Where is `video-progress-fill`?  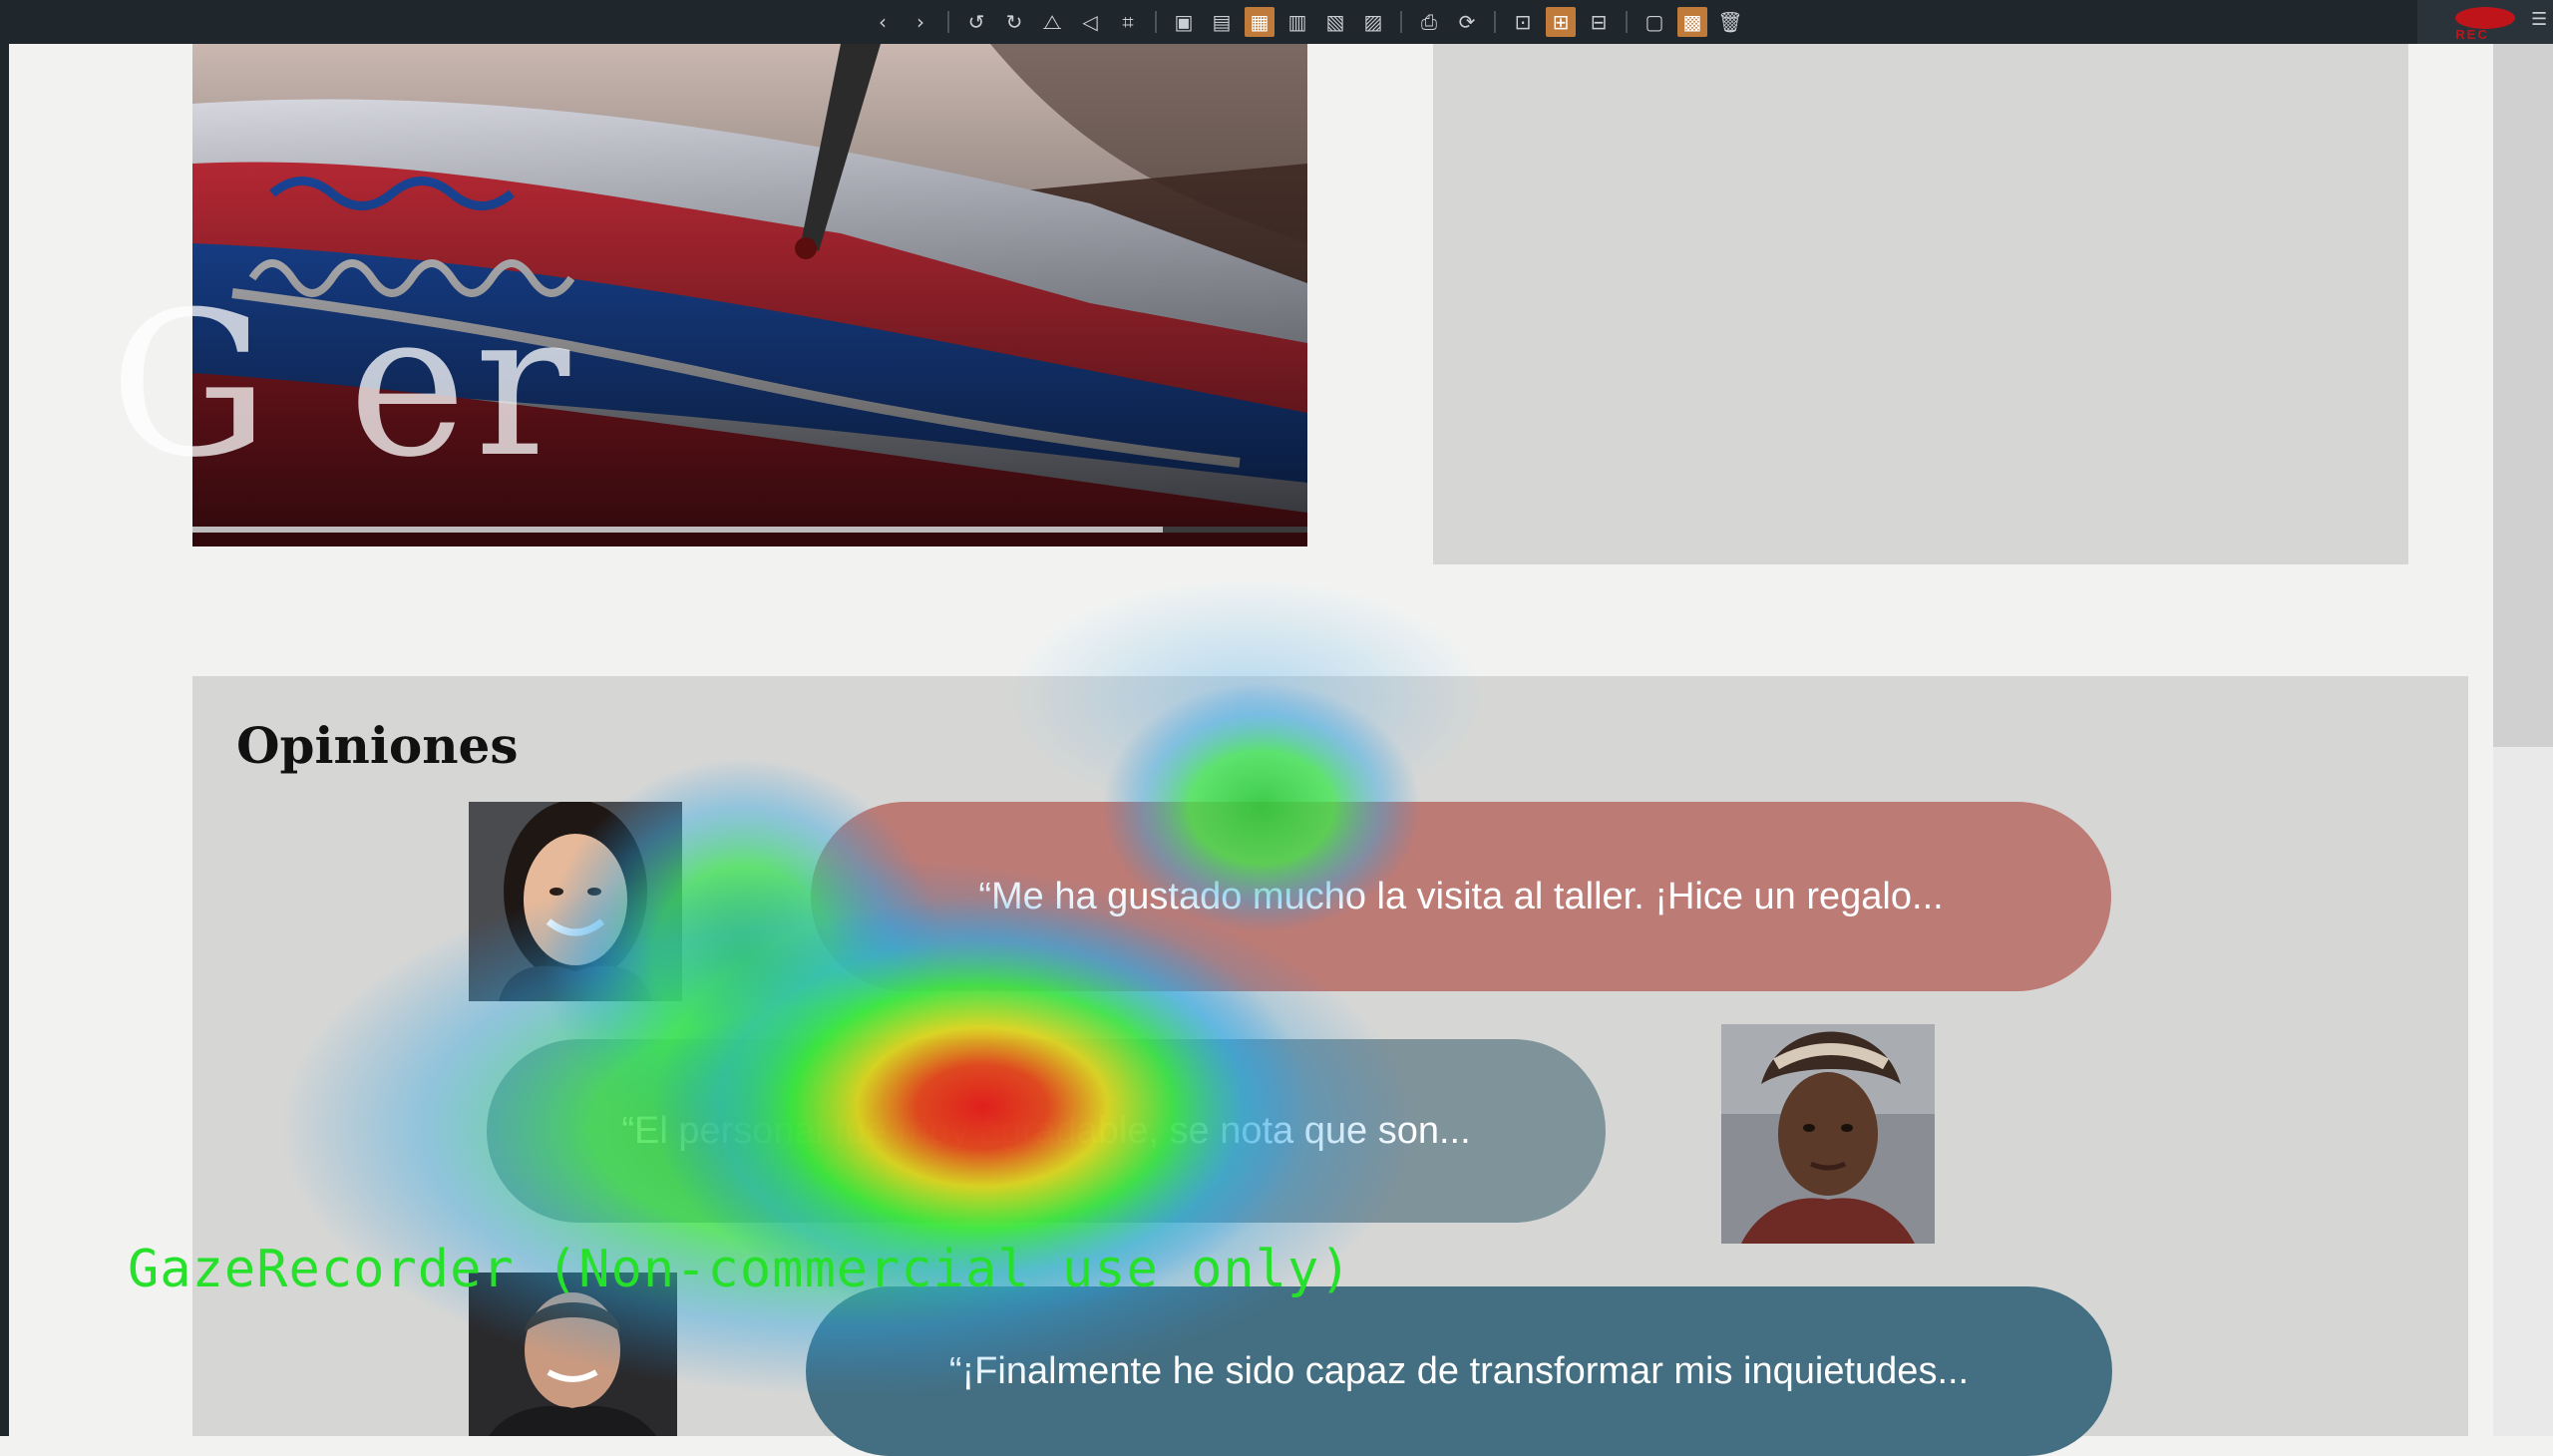
video-progress-fill is located at coordinates (677, 530).